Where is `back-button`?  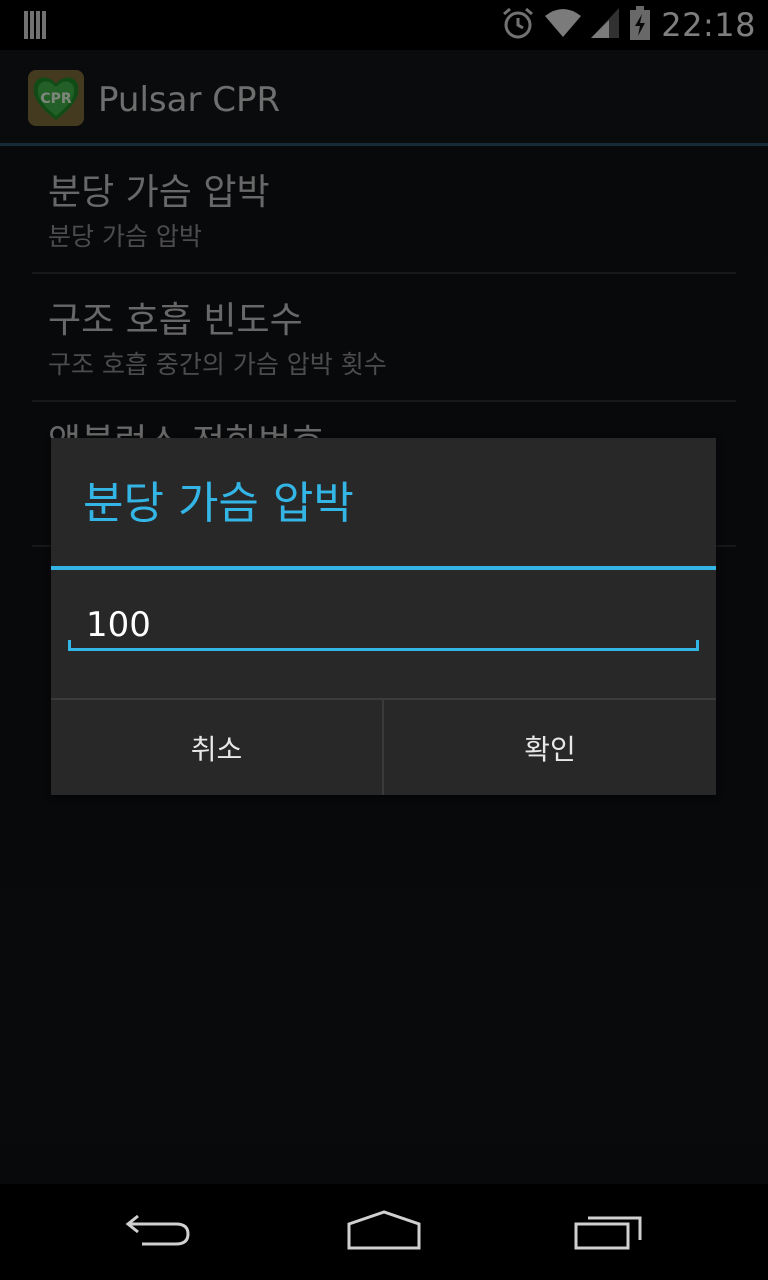
back-button is located at coordinates (159, 1232).